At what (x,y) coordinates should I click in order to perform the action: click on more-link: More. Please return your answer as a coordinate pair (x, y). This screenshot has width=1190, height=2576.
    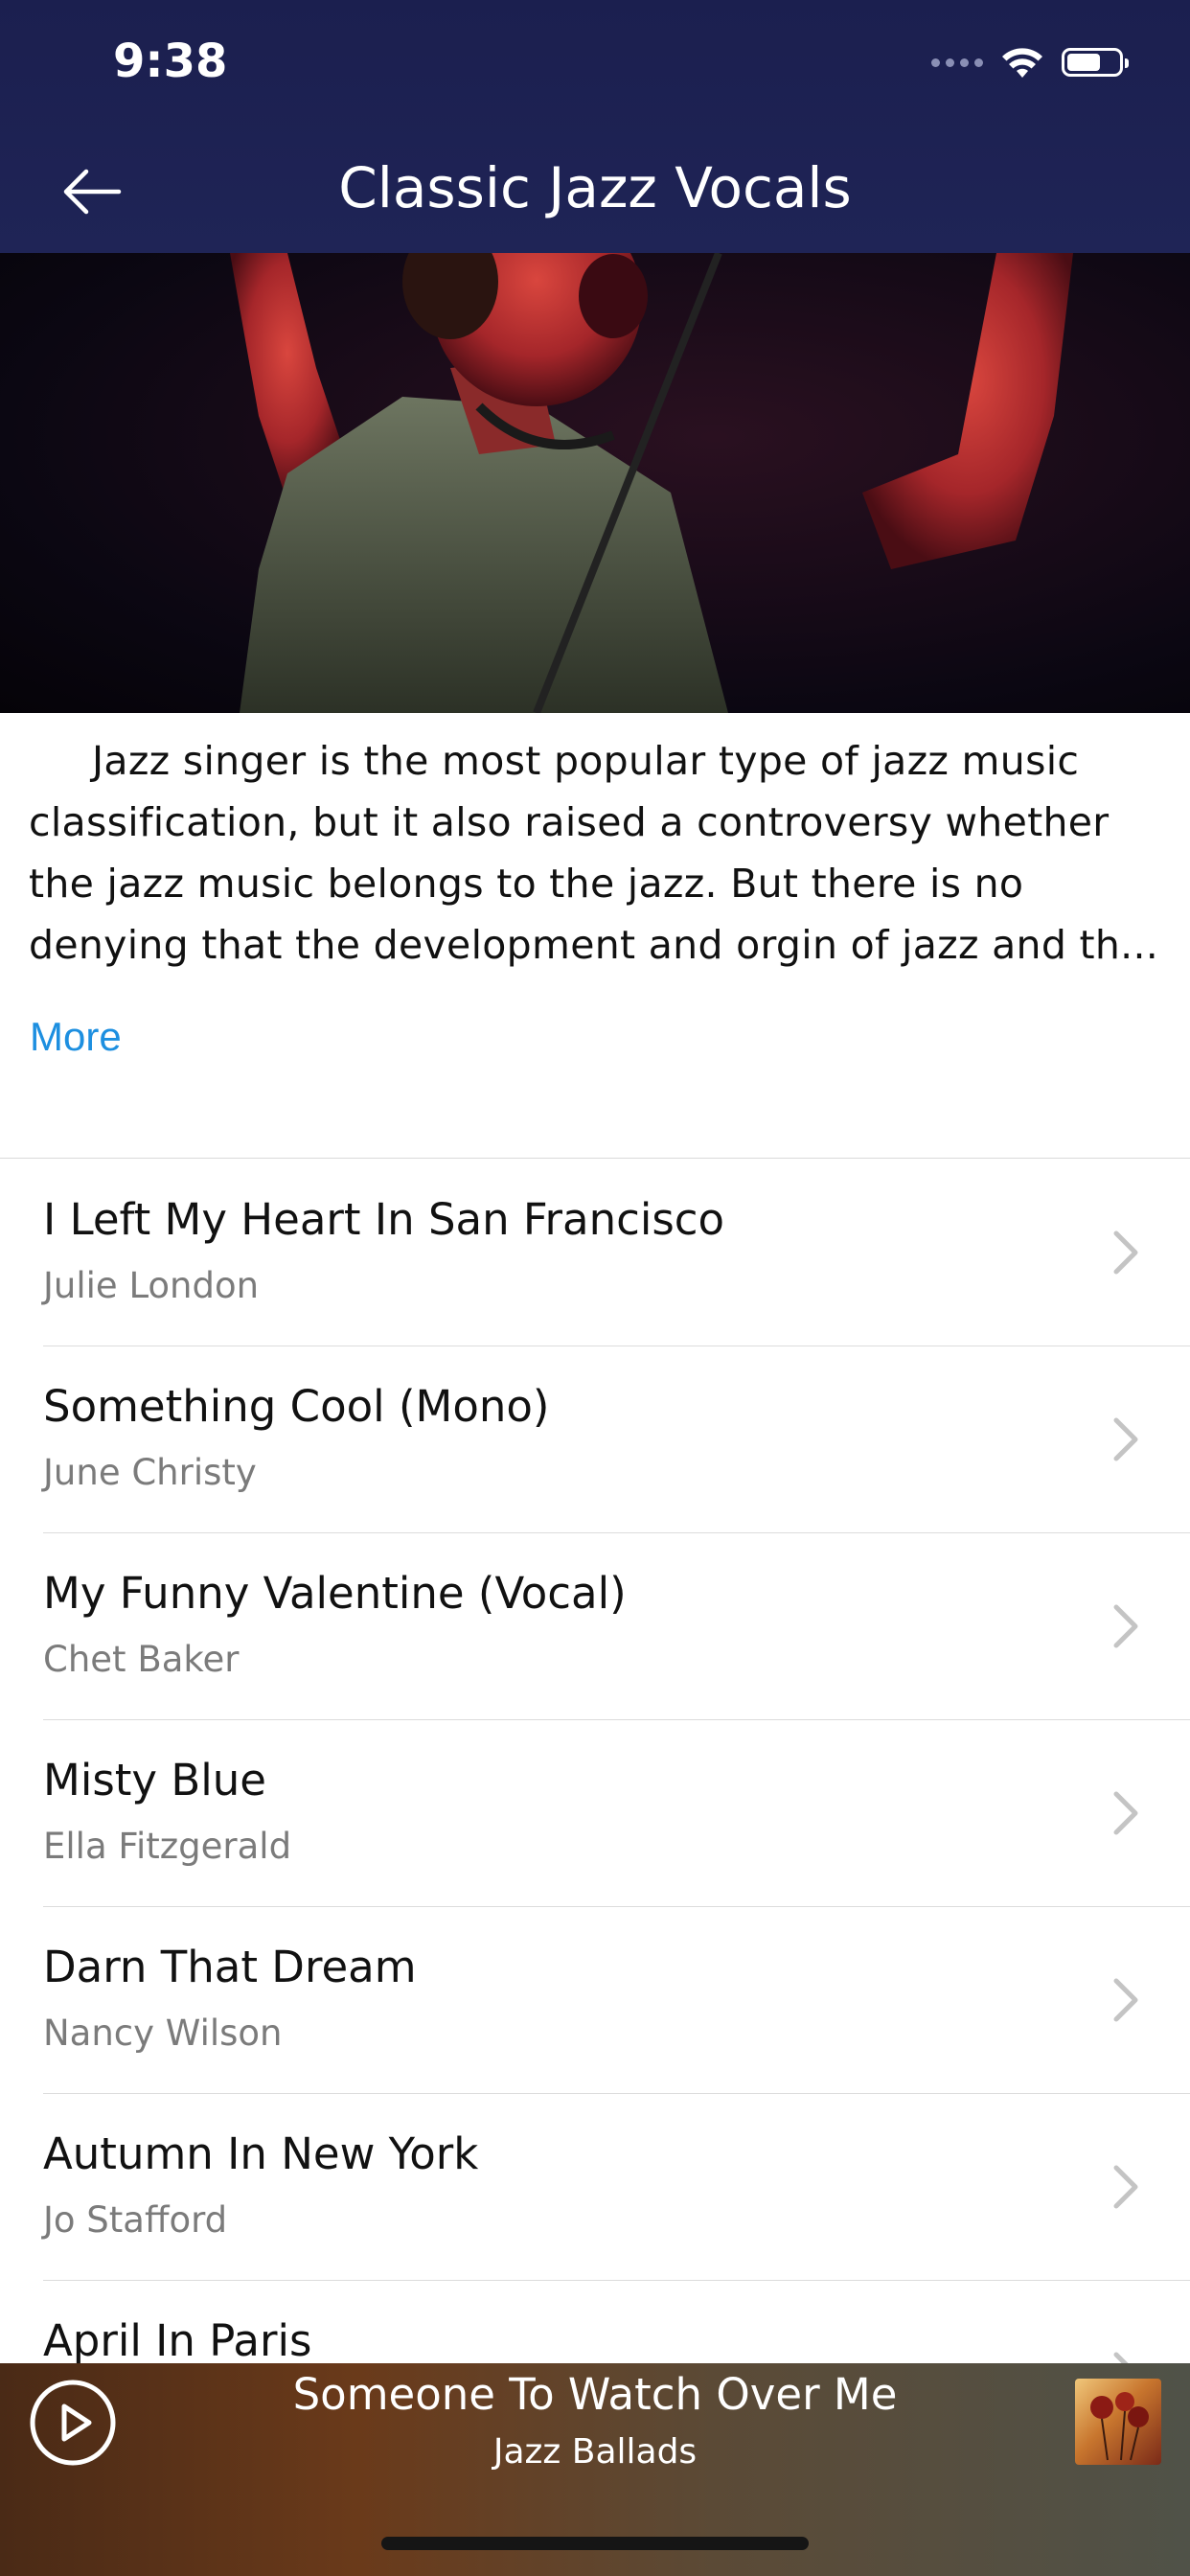
    Looking at the image, I should click on (76, 1037).